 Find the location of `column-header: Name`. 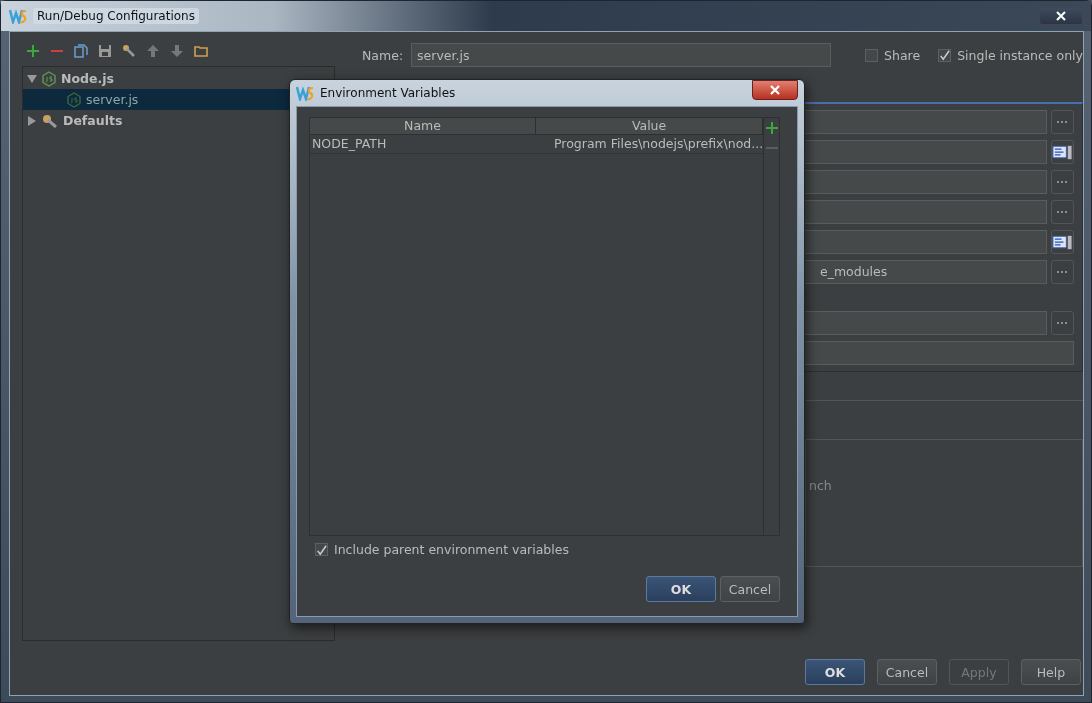

column-header: Name is located at coordinates (423, 126).